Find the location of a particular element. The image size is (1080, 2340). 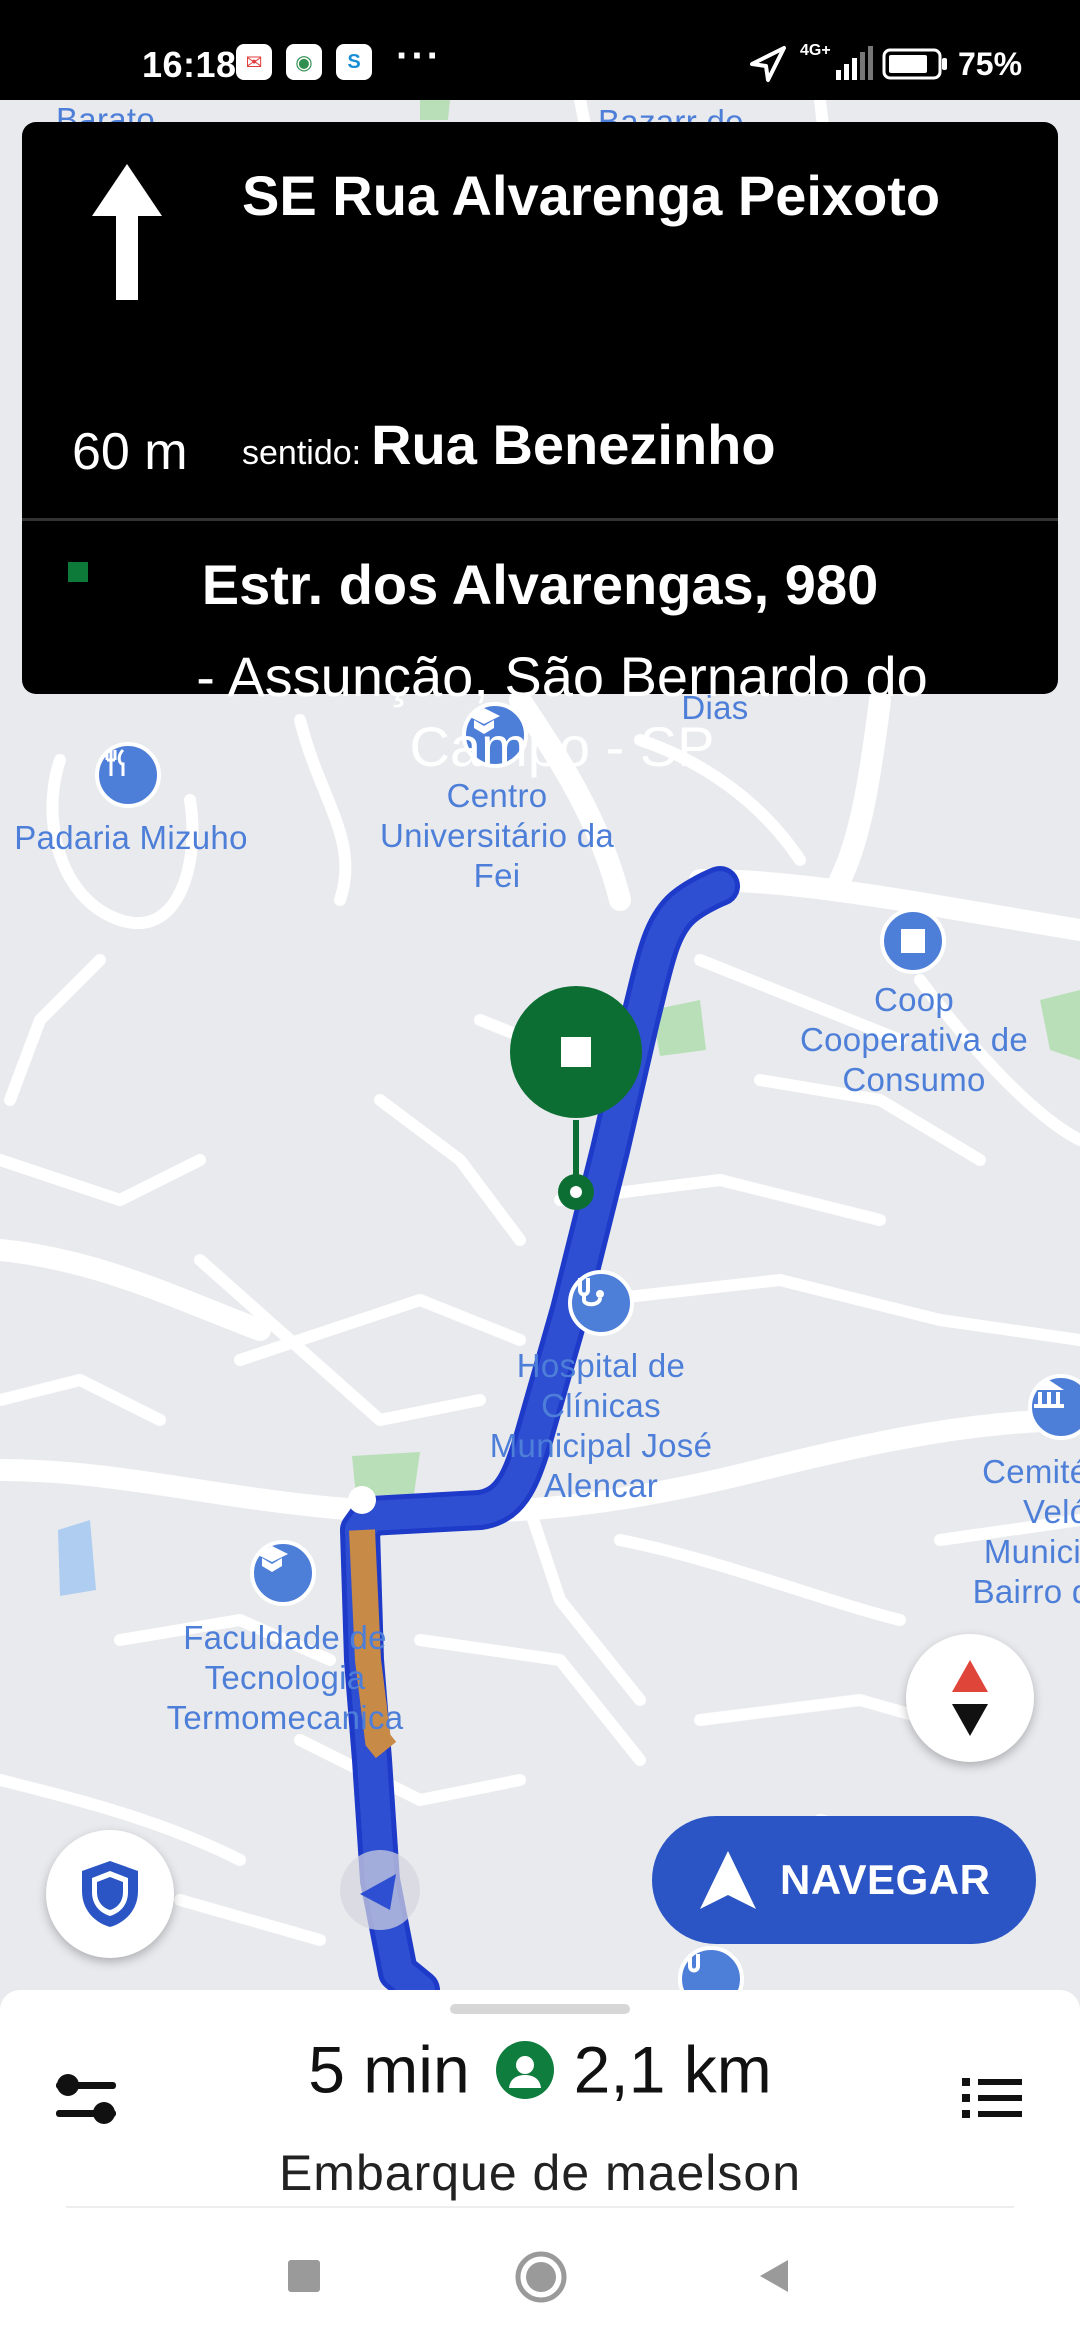

compass-button is located at coordinates (970, 1698).